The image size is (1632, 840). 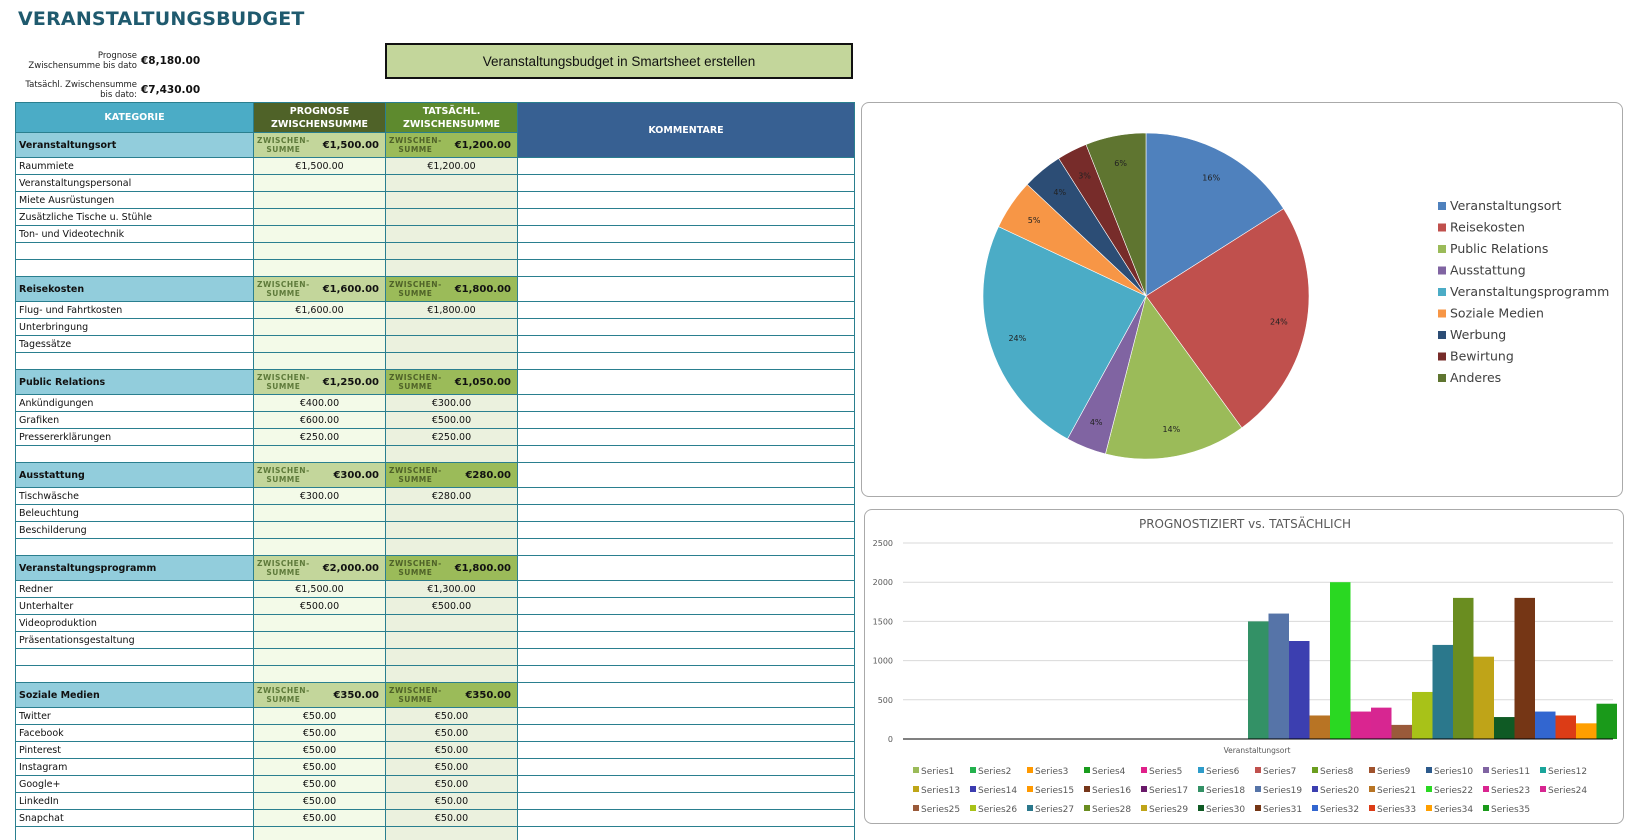 What do you see at coordinates (134, 496) in the screenshot?
I see `item-label: Tischwäsche` at bounding box center [134, 496].